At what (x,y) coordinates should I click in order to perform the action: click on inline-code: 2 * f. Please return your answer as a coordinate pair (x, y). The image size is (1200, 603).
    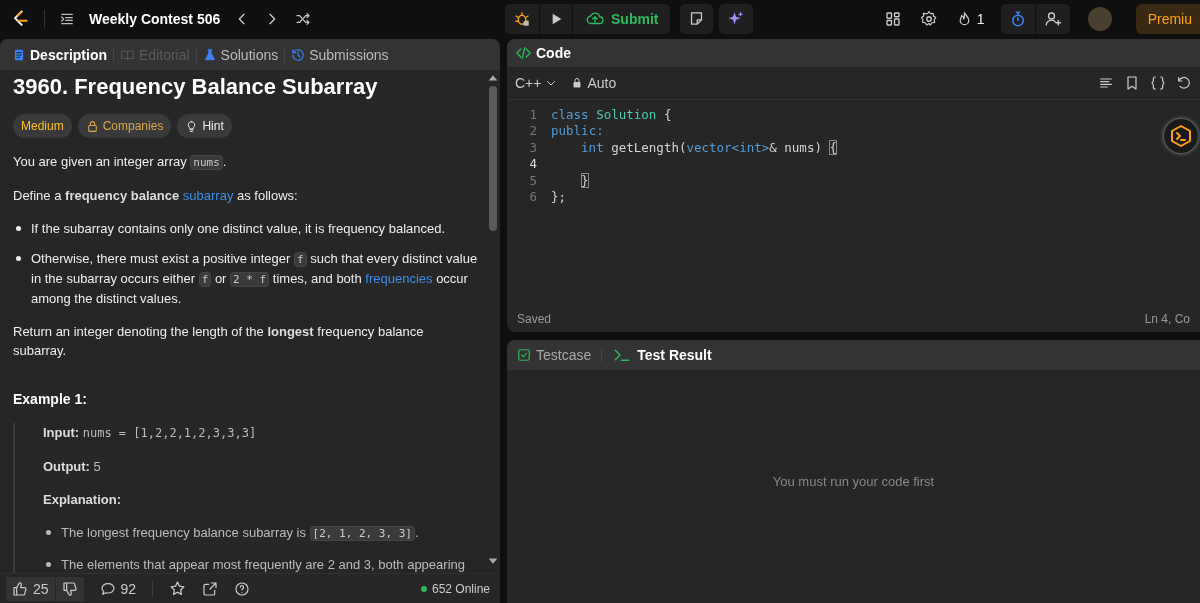
    Looking at the image, I should click on (250, 279).